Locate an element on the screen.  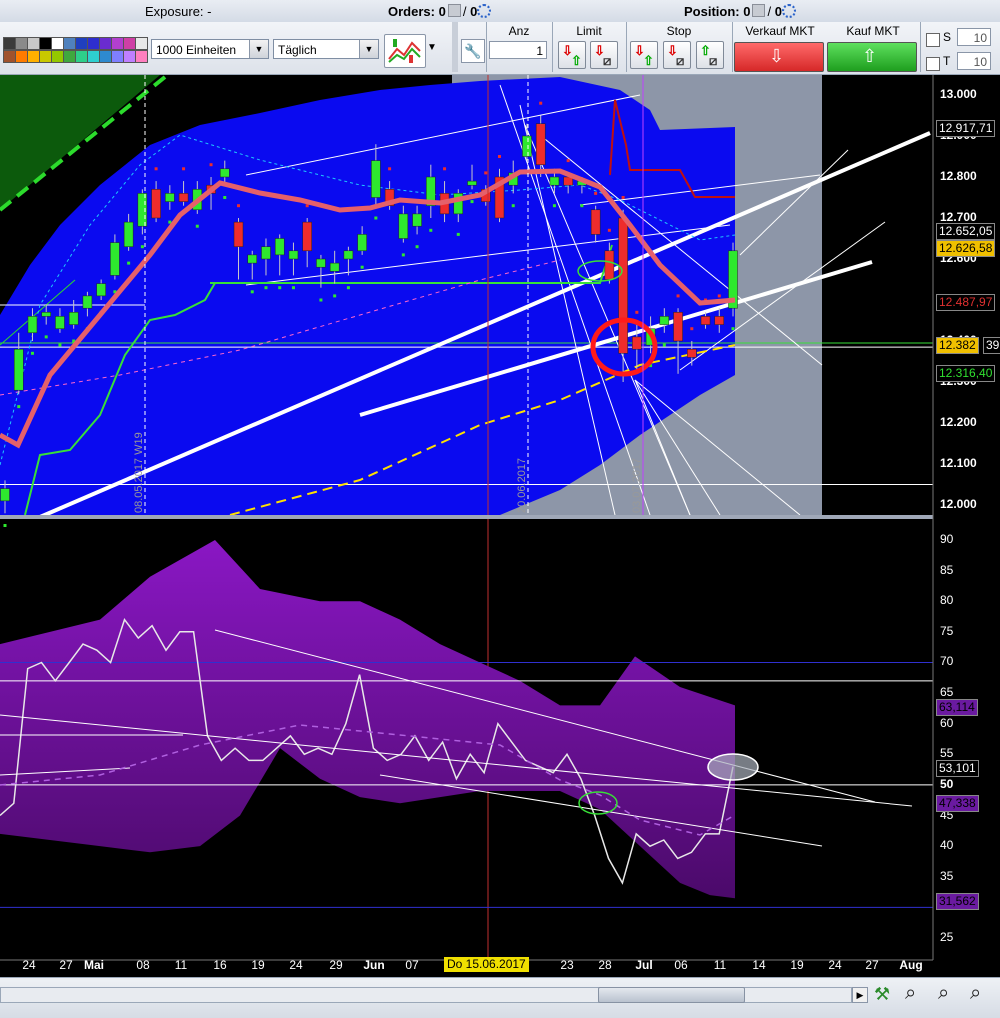
s-label: S is located at coordinates (947, 37).